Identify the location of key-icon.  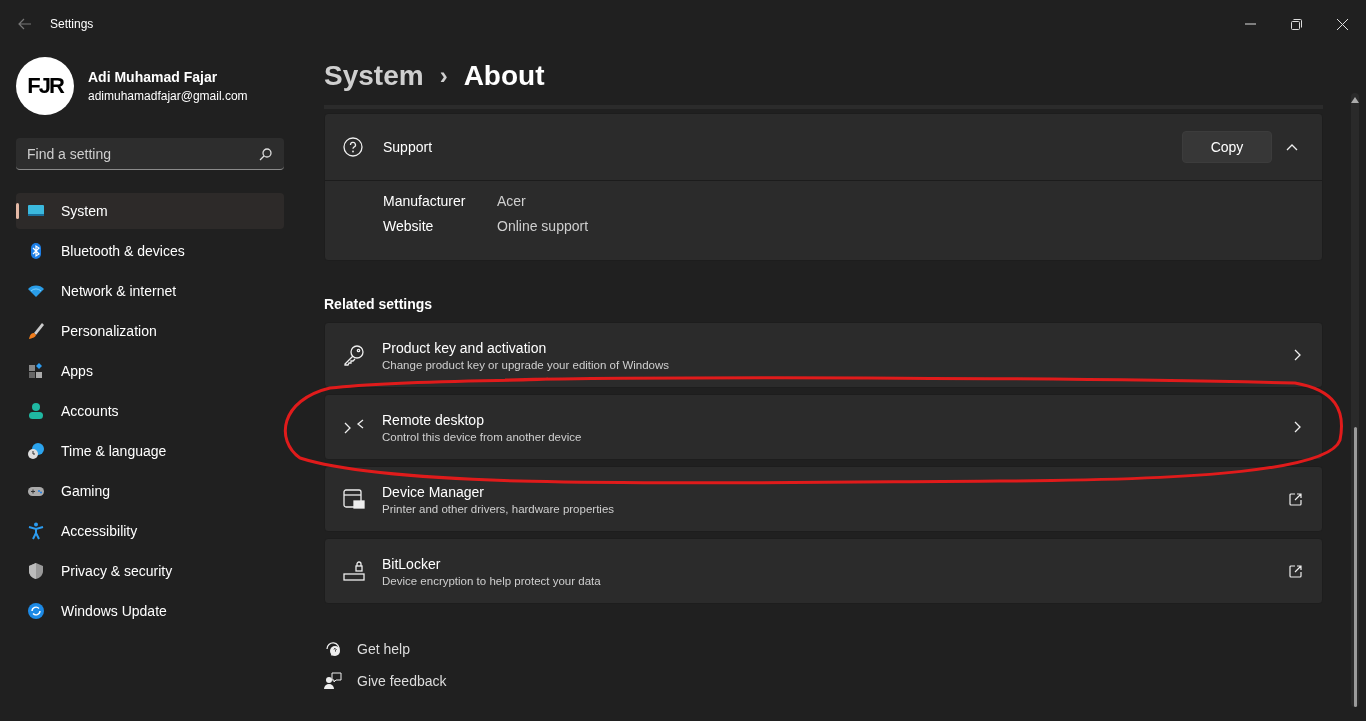
(354, 355).